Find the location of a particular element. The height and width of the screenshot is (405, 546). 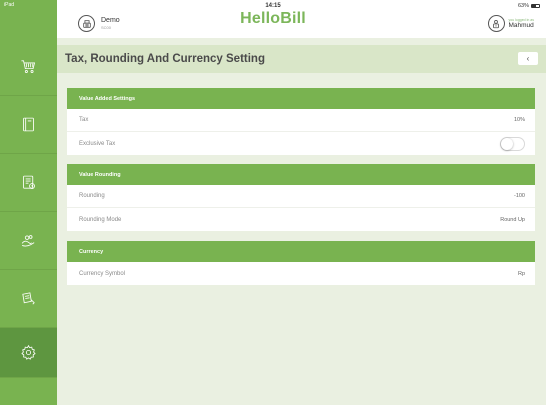

exclusive-tax-row: Exclusive Tax is located at coordinates (301, 143).